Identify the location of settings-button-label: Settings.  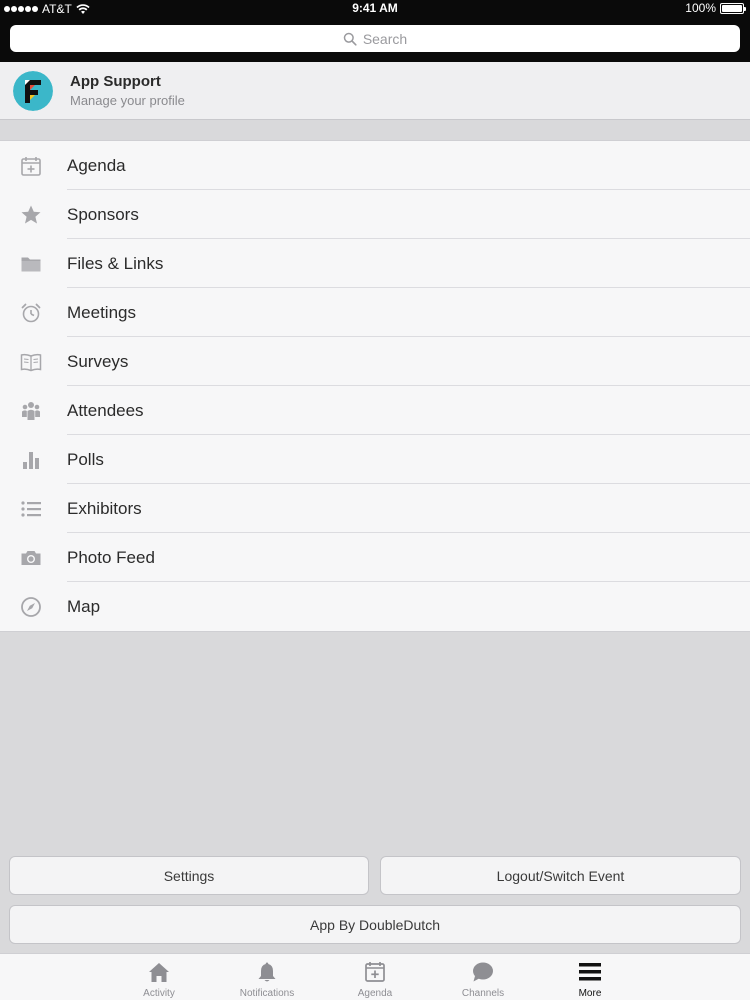
(189, 875).